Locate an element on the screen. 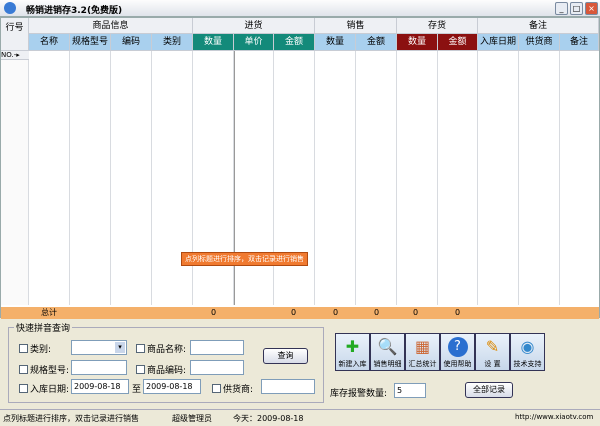  close-button: × is located at coordinates (591, 8).